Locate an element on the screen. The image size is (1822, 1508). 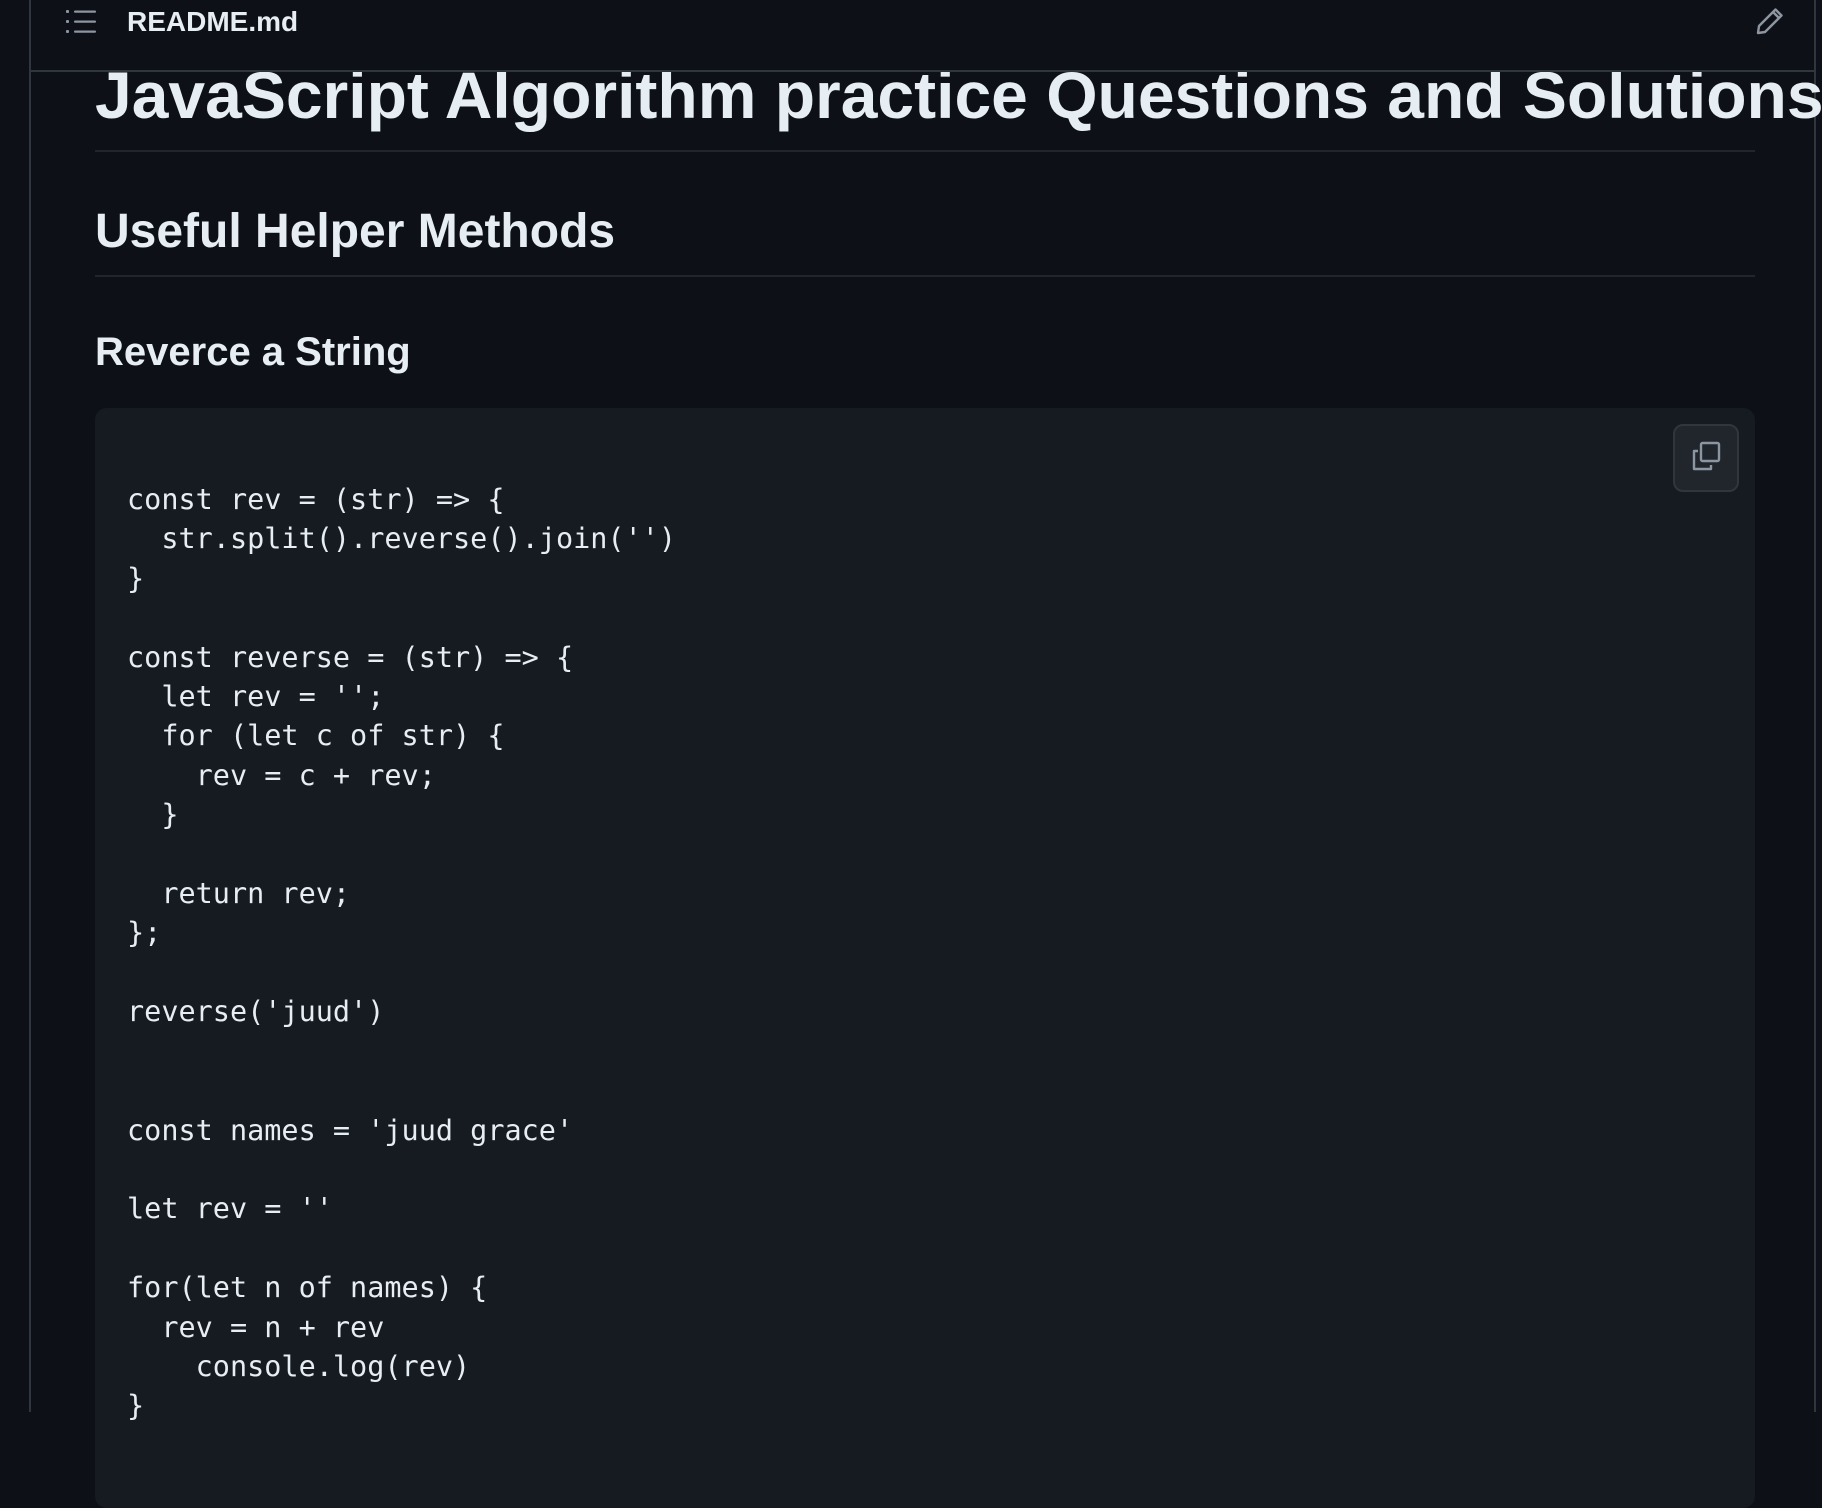
file-name: README.md is located at coordinates (213, 21).